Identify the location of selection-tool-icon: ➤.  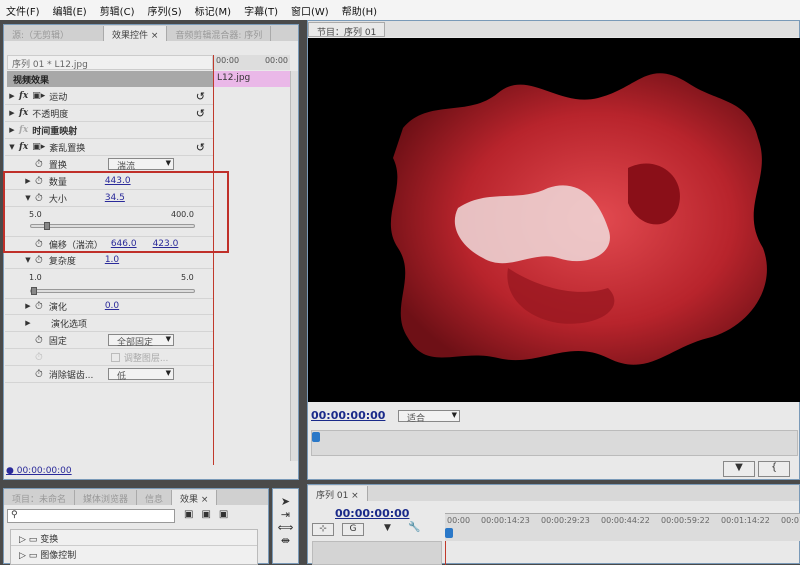
(285, 501).